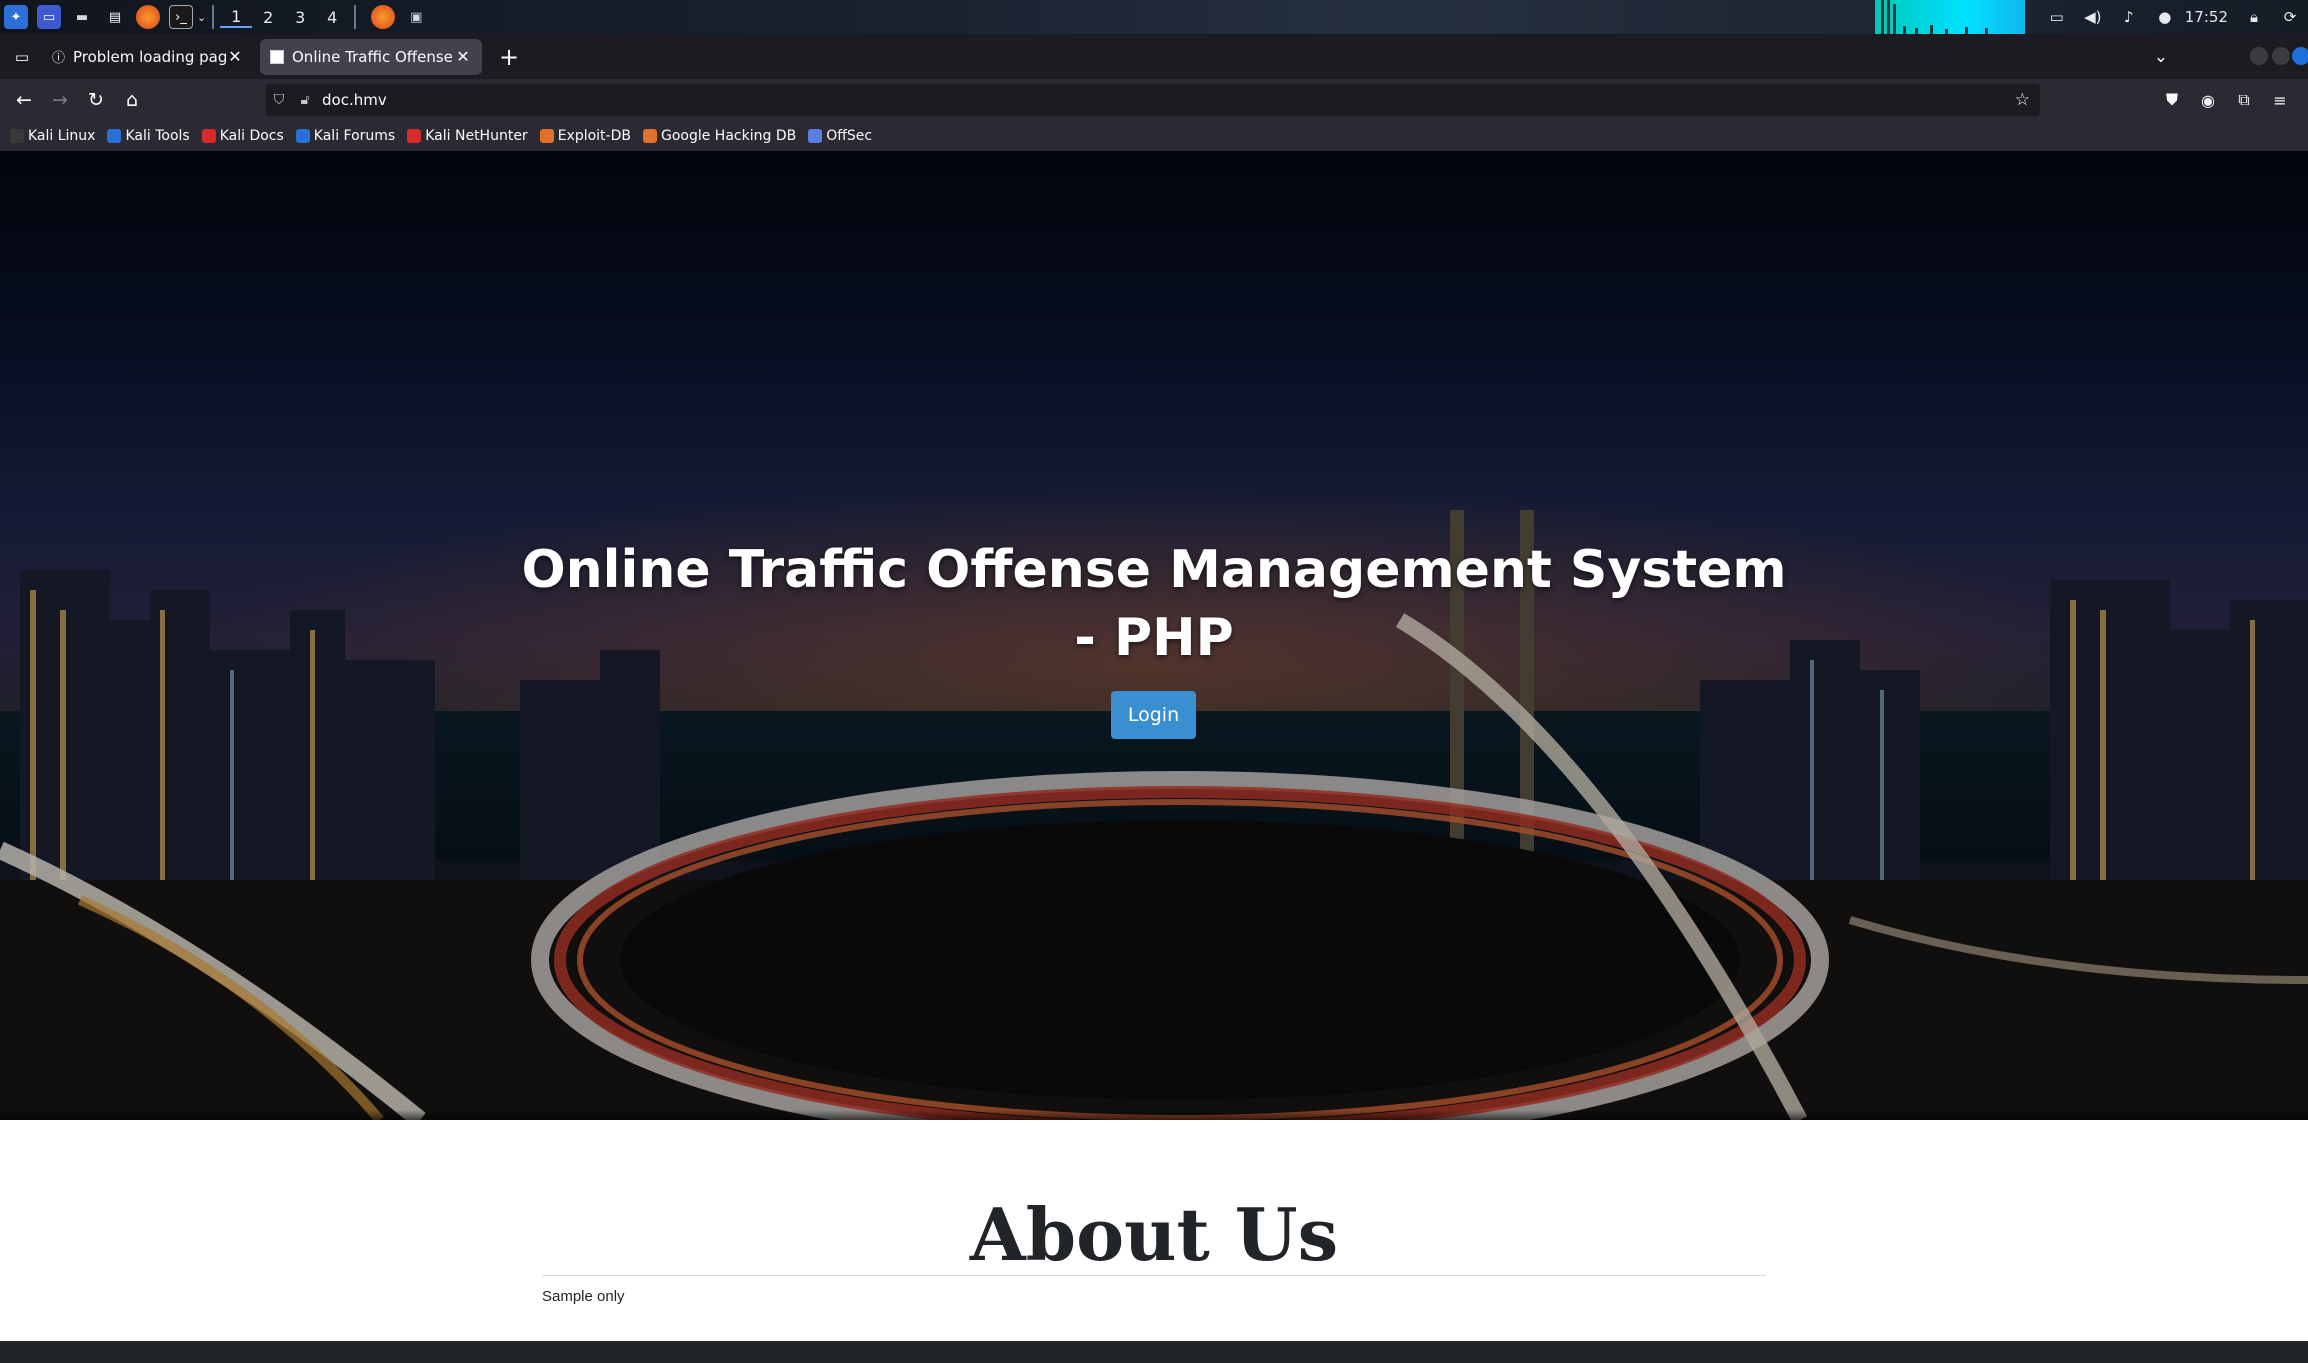 The image size is (2308, 1363). Describe the element at coordinates (96, 100) in the screenshot. I see `reload-button: ↻` at that location.